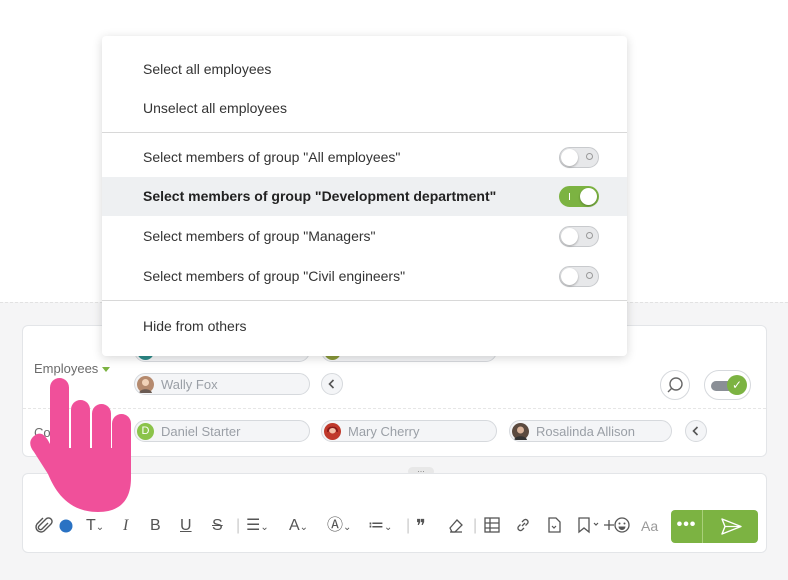 The width and height of the screenshot is (788, 580). What do you see at coordinates (554, 528) in the screenshot?
I see `file-icon` at bounding box center [554, 528].